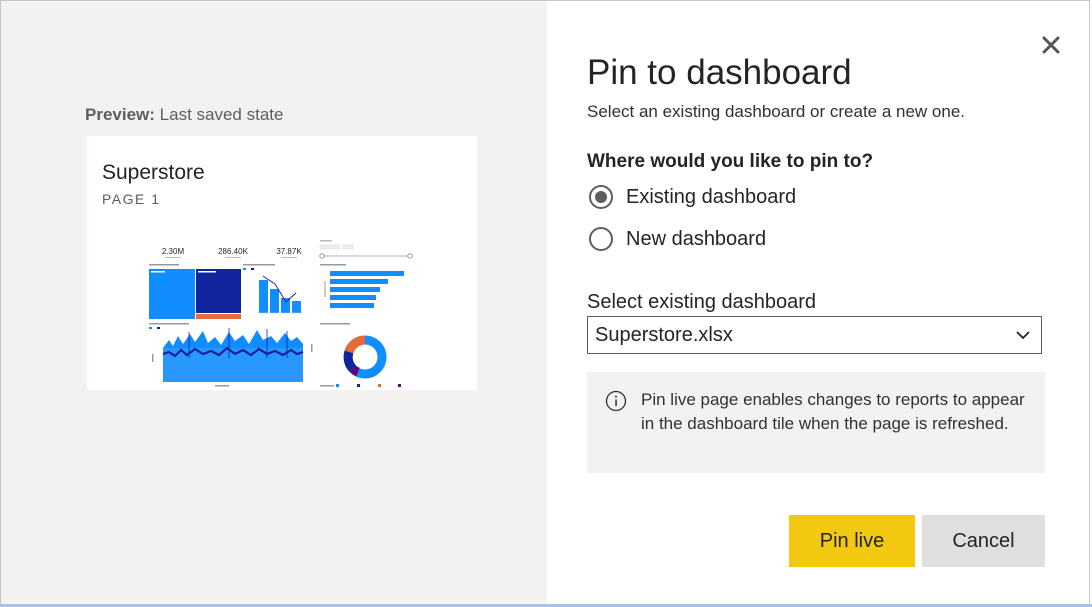 The width and height of the screenshot is (1092, 607). Describe the element at coordinates (616, 401) in the screenshot. I see `info-icon` at that location.